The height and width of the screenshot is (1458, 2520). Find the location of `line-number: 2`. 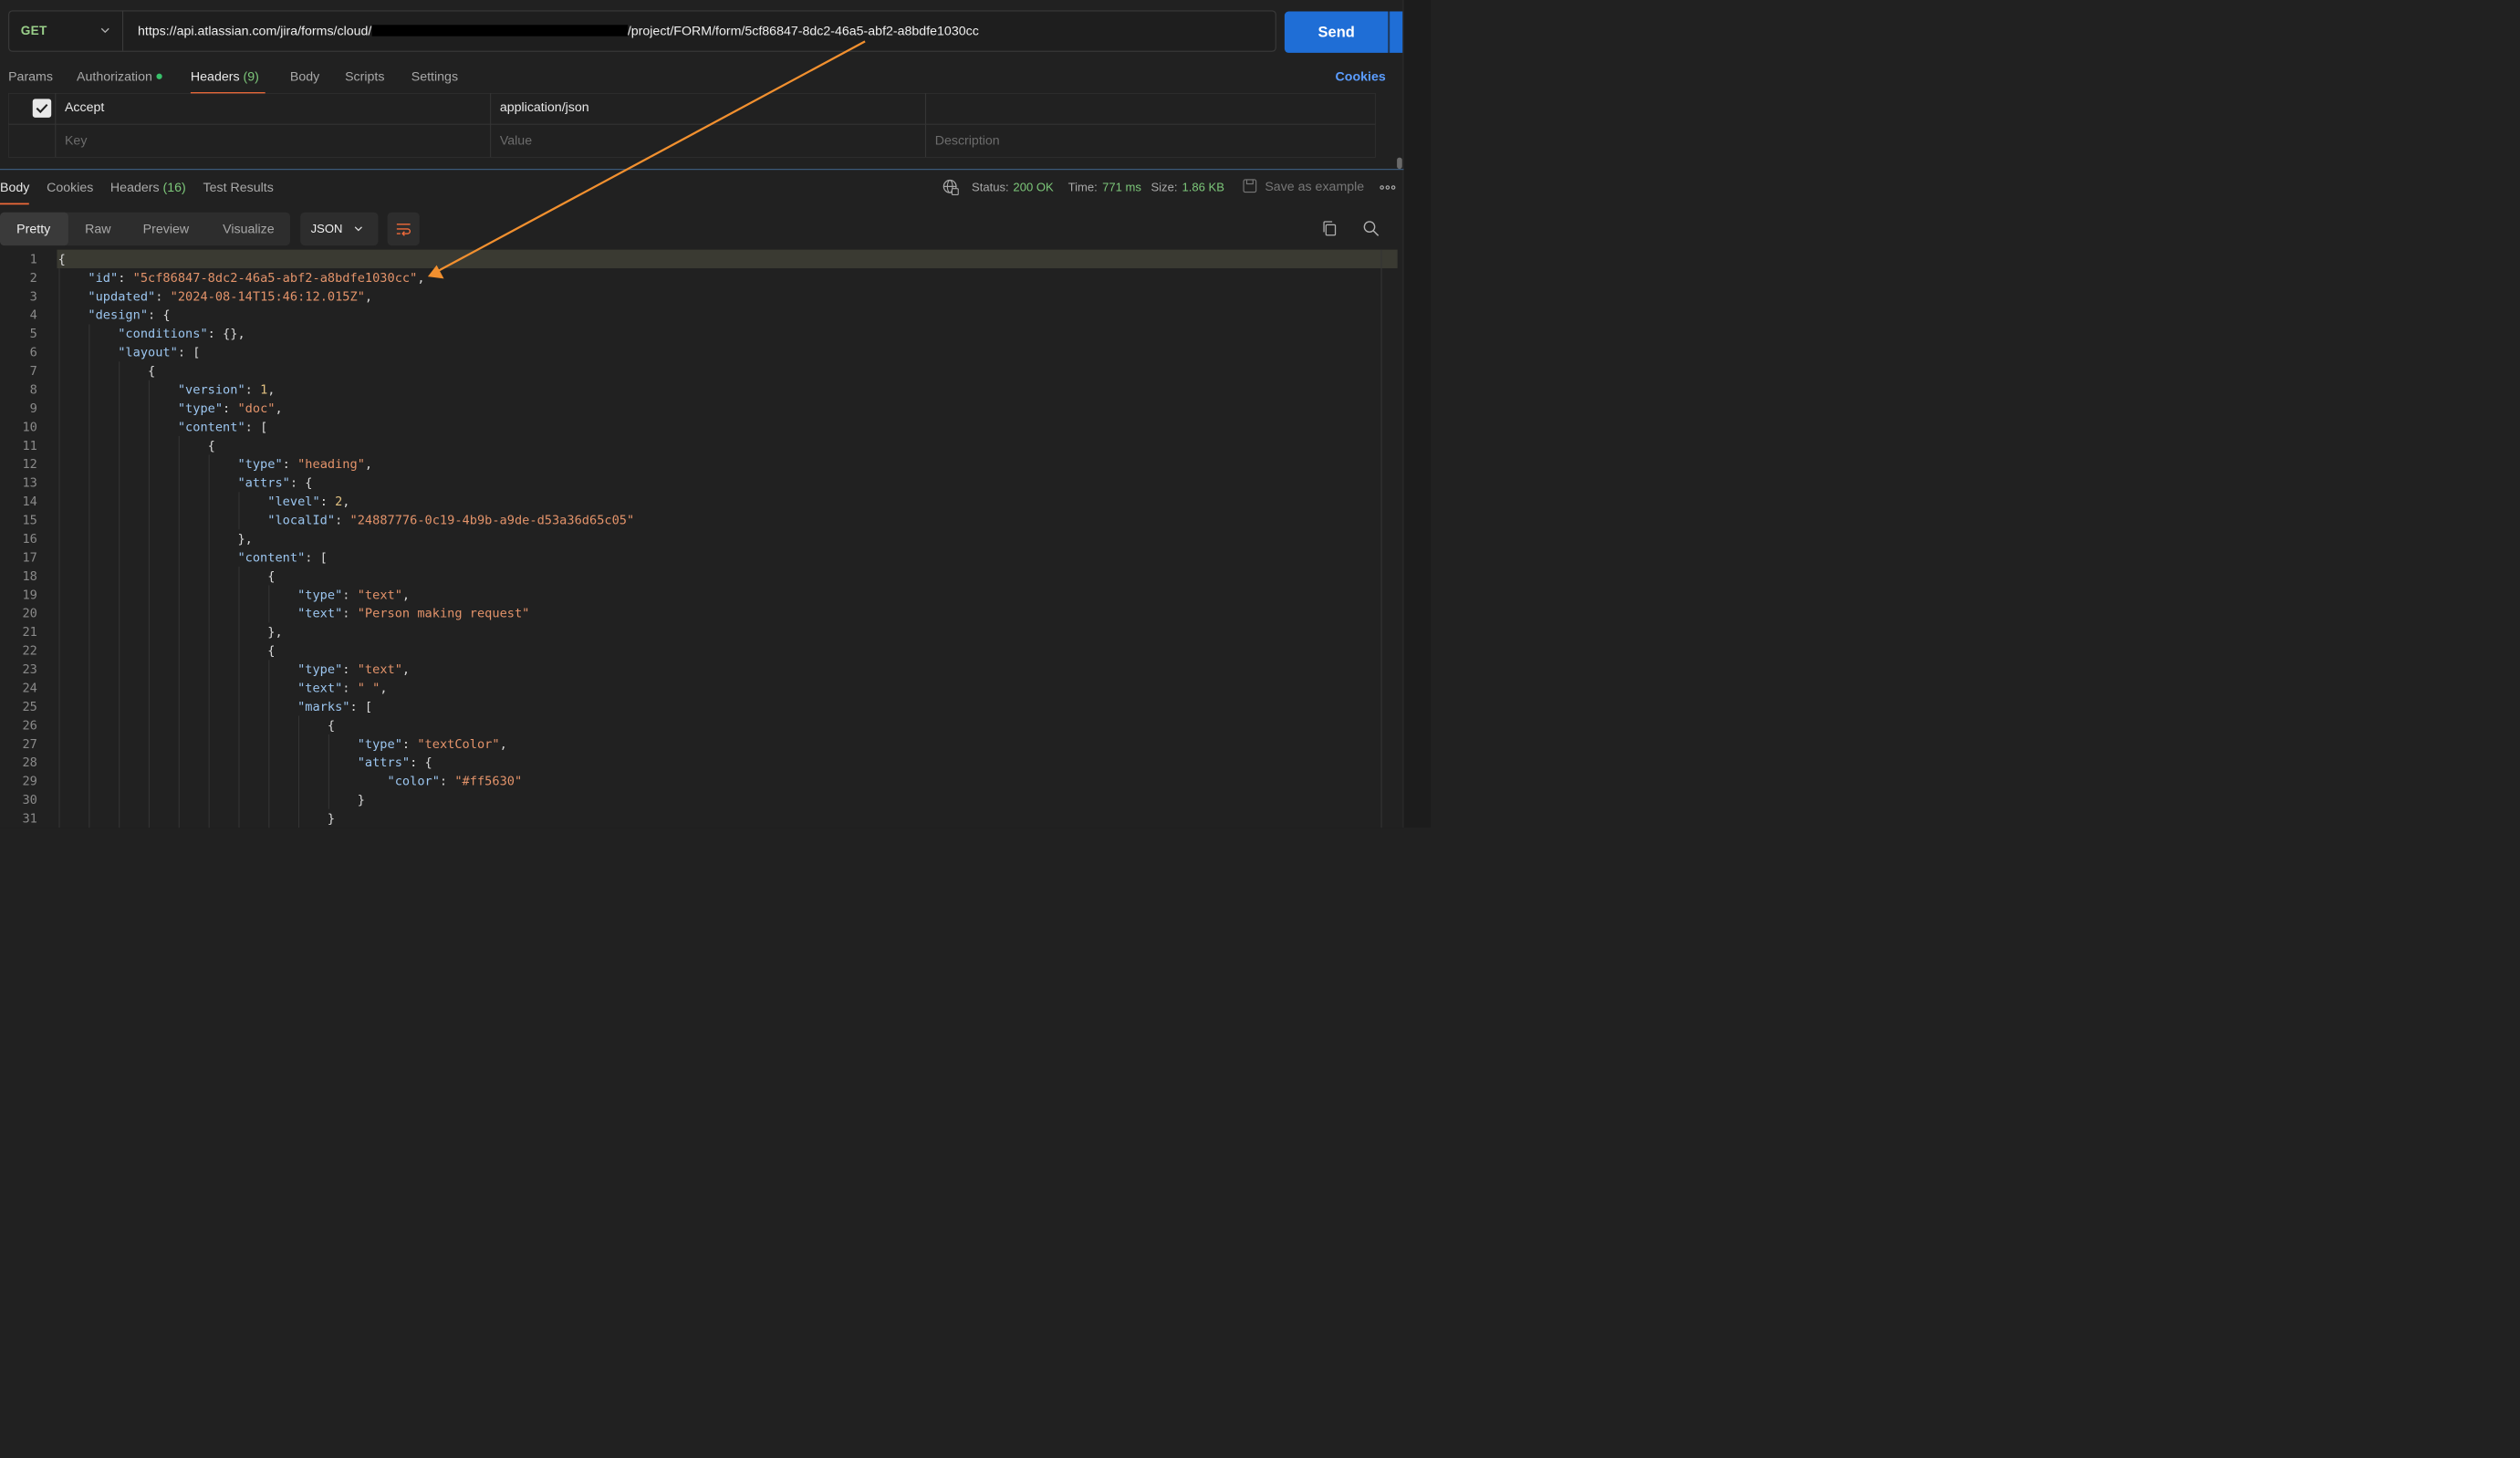

line-number: 2 is located at coordinates (33, 278).